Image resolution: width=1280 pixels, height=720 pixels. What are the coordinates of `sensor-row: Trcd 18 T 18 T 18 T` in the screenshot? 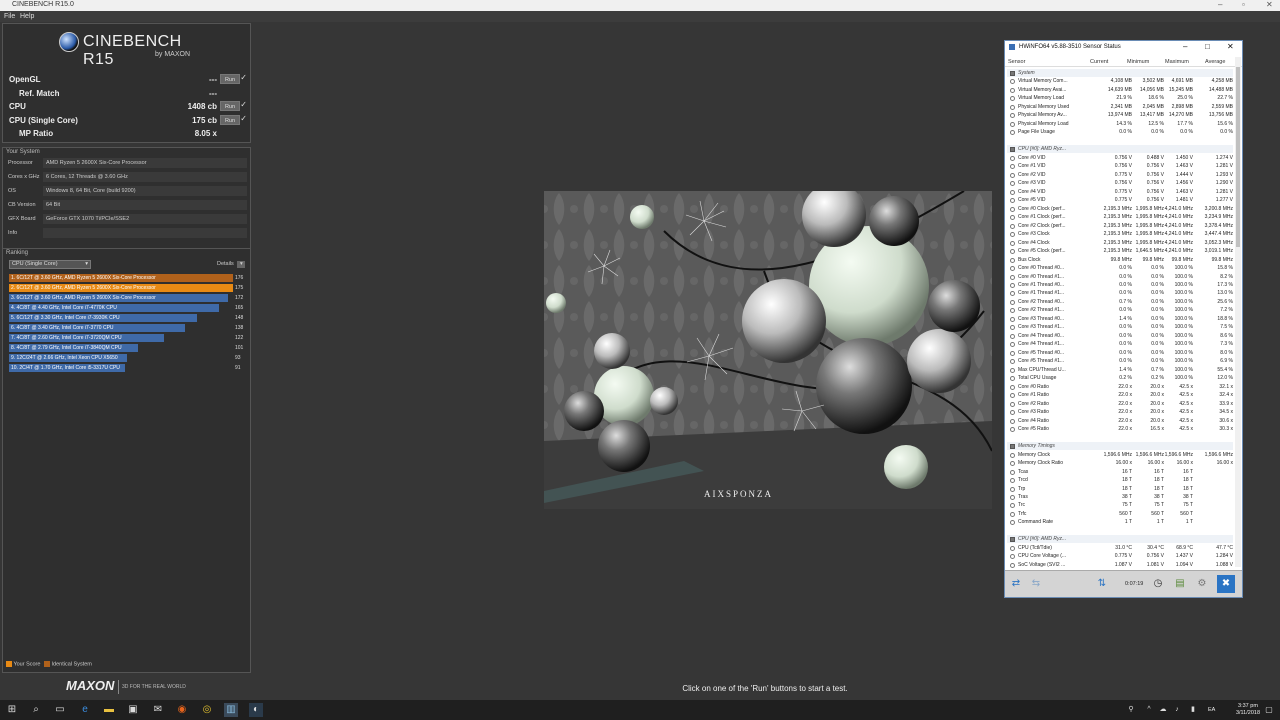 It's located at (1120, 480).